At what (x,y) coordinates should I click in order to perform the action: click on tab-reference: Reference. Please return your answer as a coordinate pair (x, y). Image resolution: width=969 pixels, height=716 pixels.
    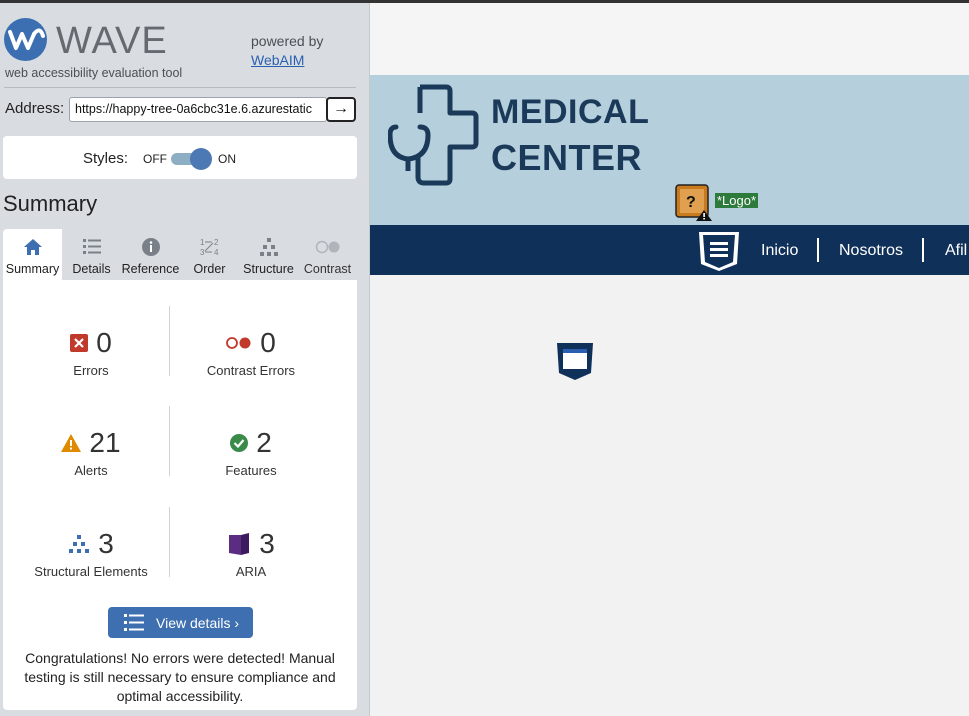
    Looking at the image, I should click on (150, 254).